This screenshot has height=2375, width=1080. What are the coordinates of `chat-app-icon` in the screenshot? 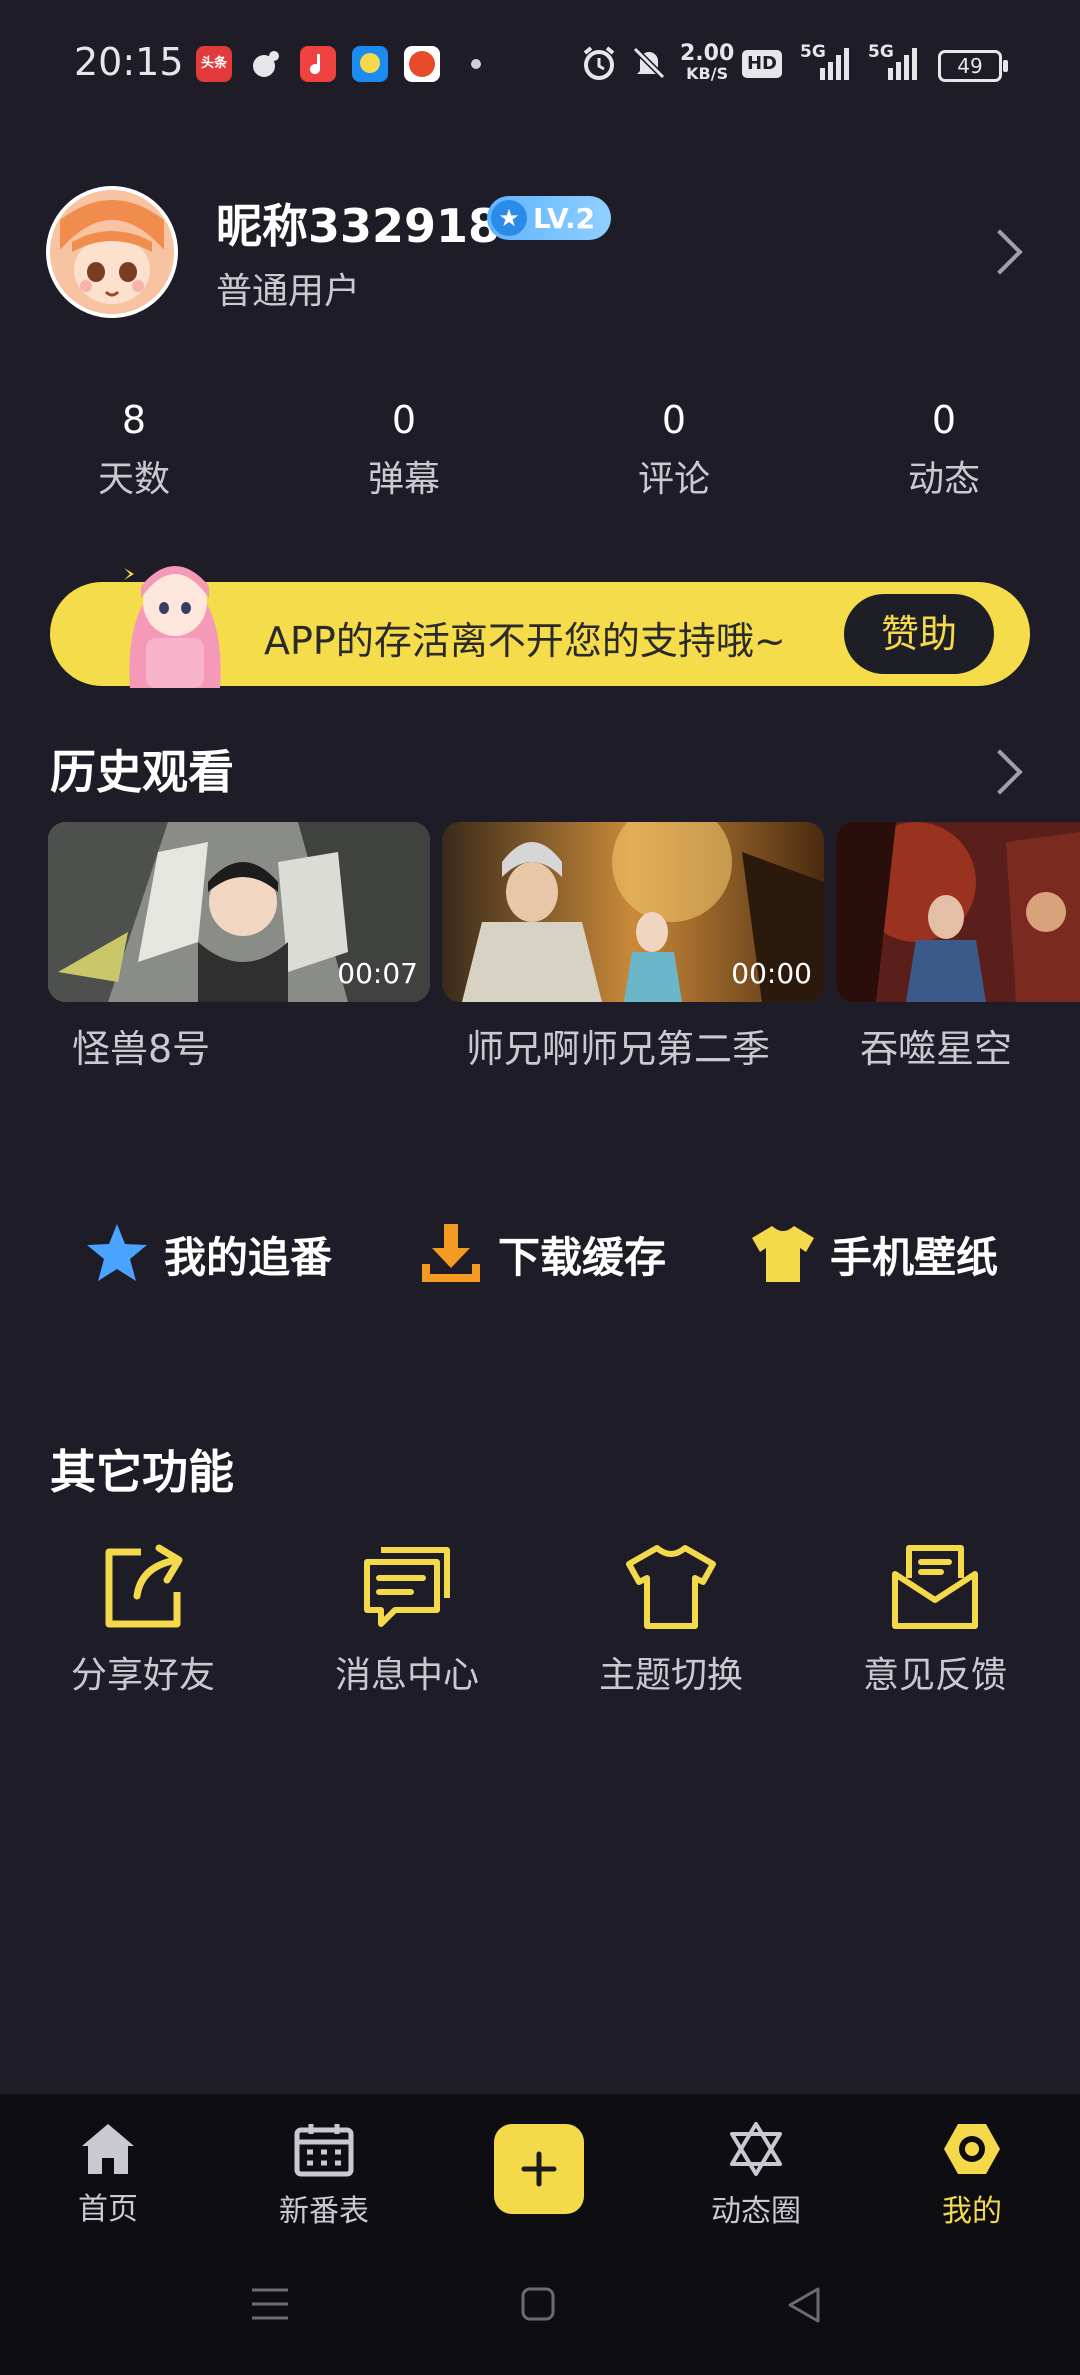 It's located at (370, 64).